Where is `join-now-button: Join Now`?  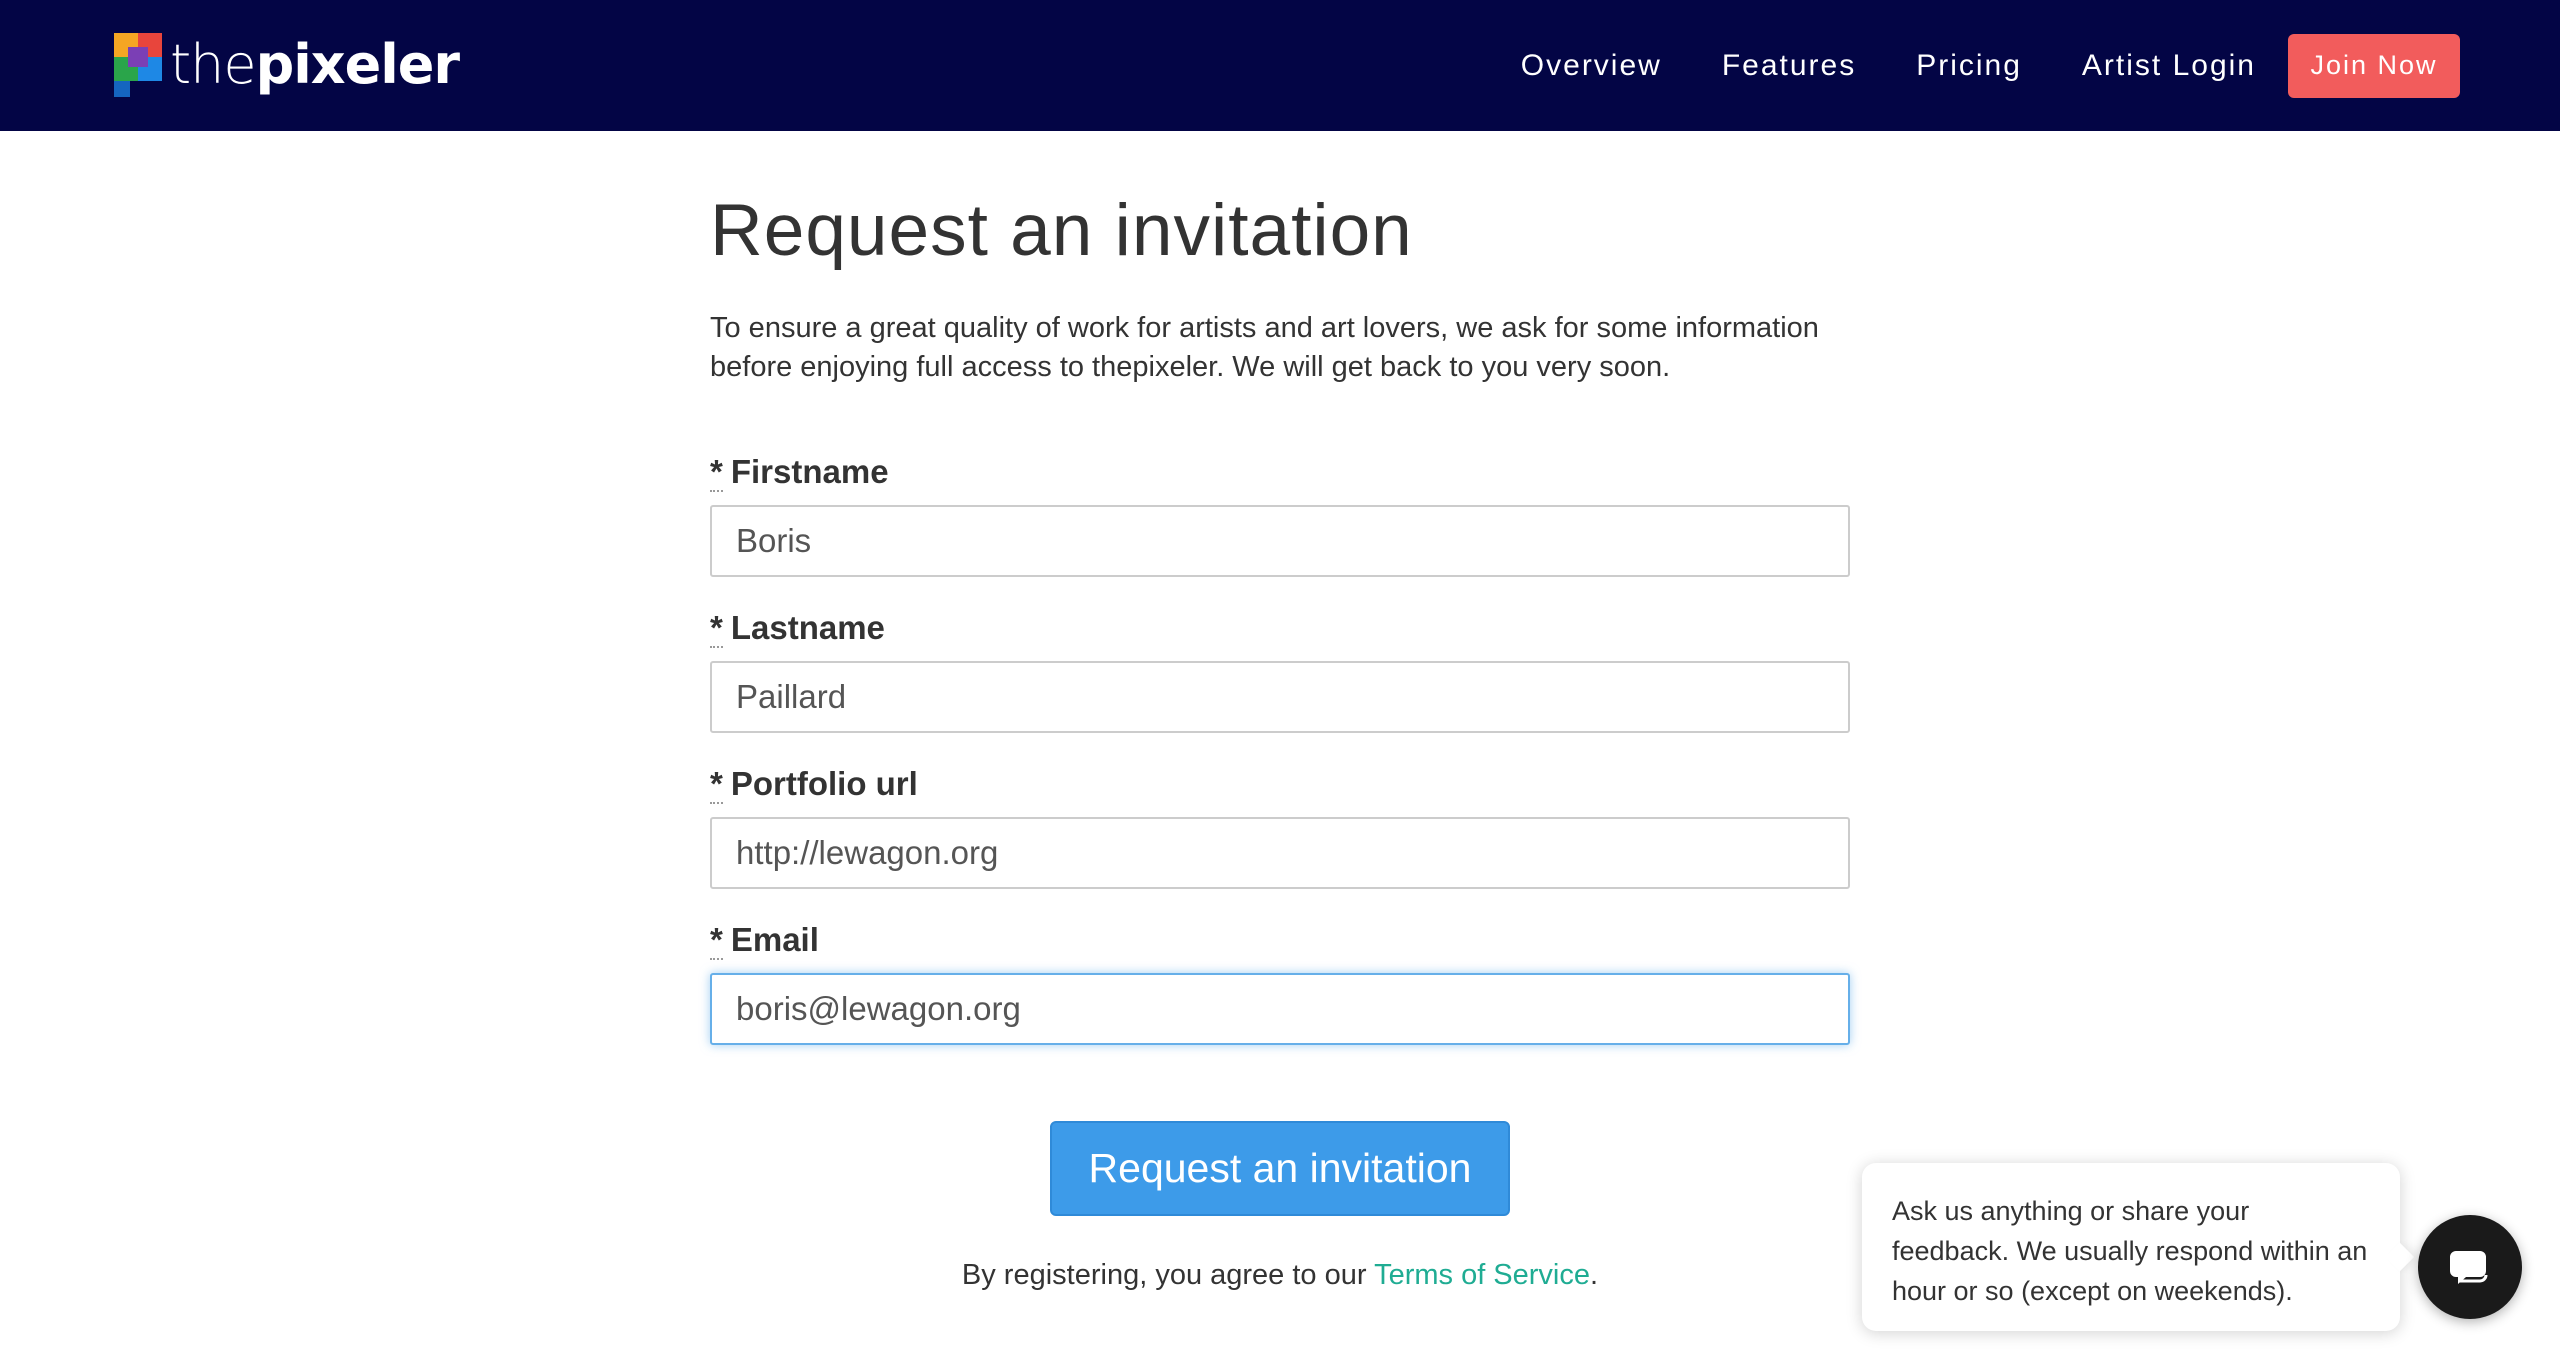
join-now-button: Join Now is located at coordinates (2374, 65).